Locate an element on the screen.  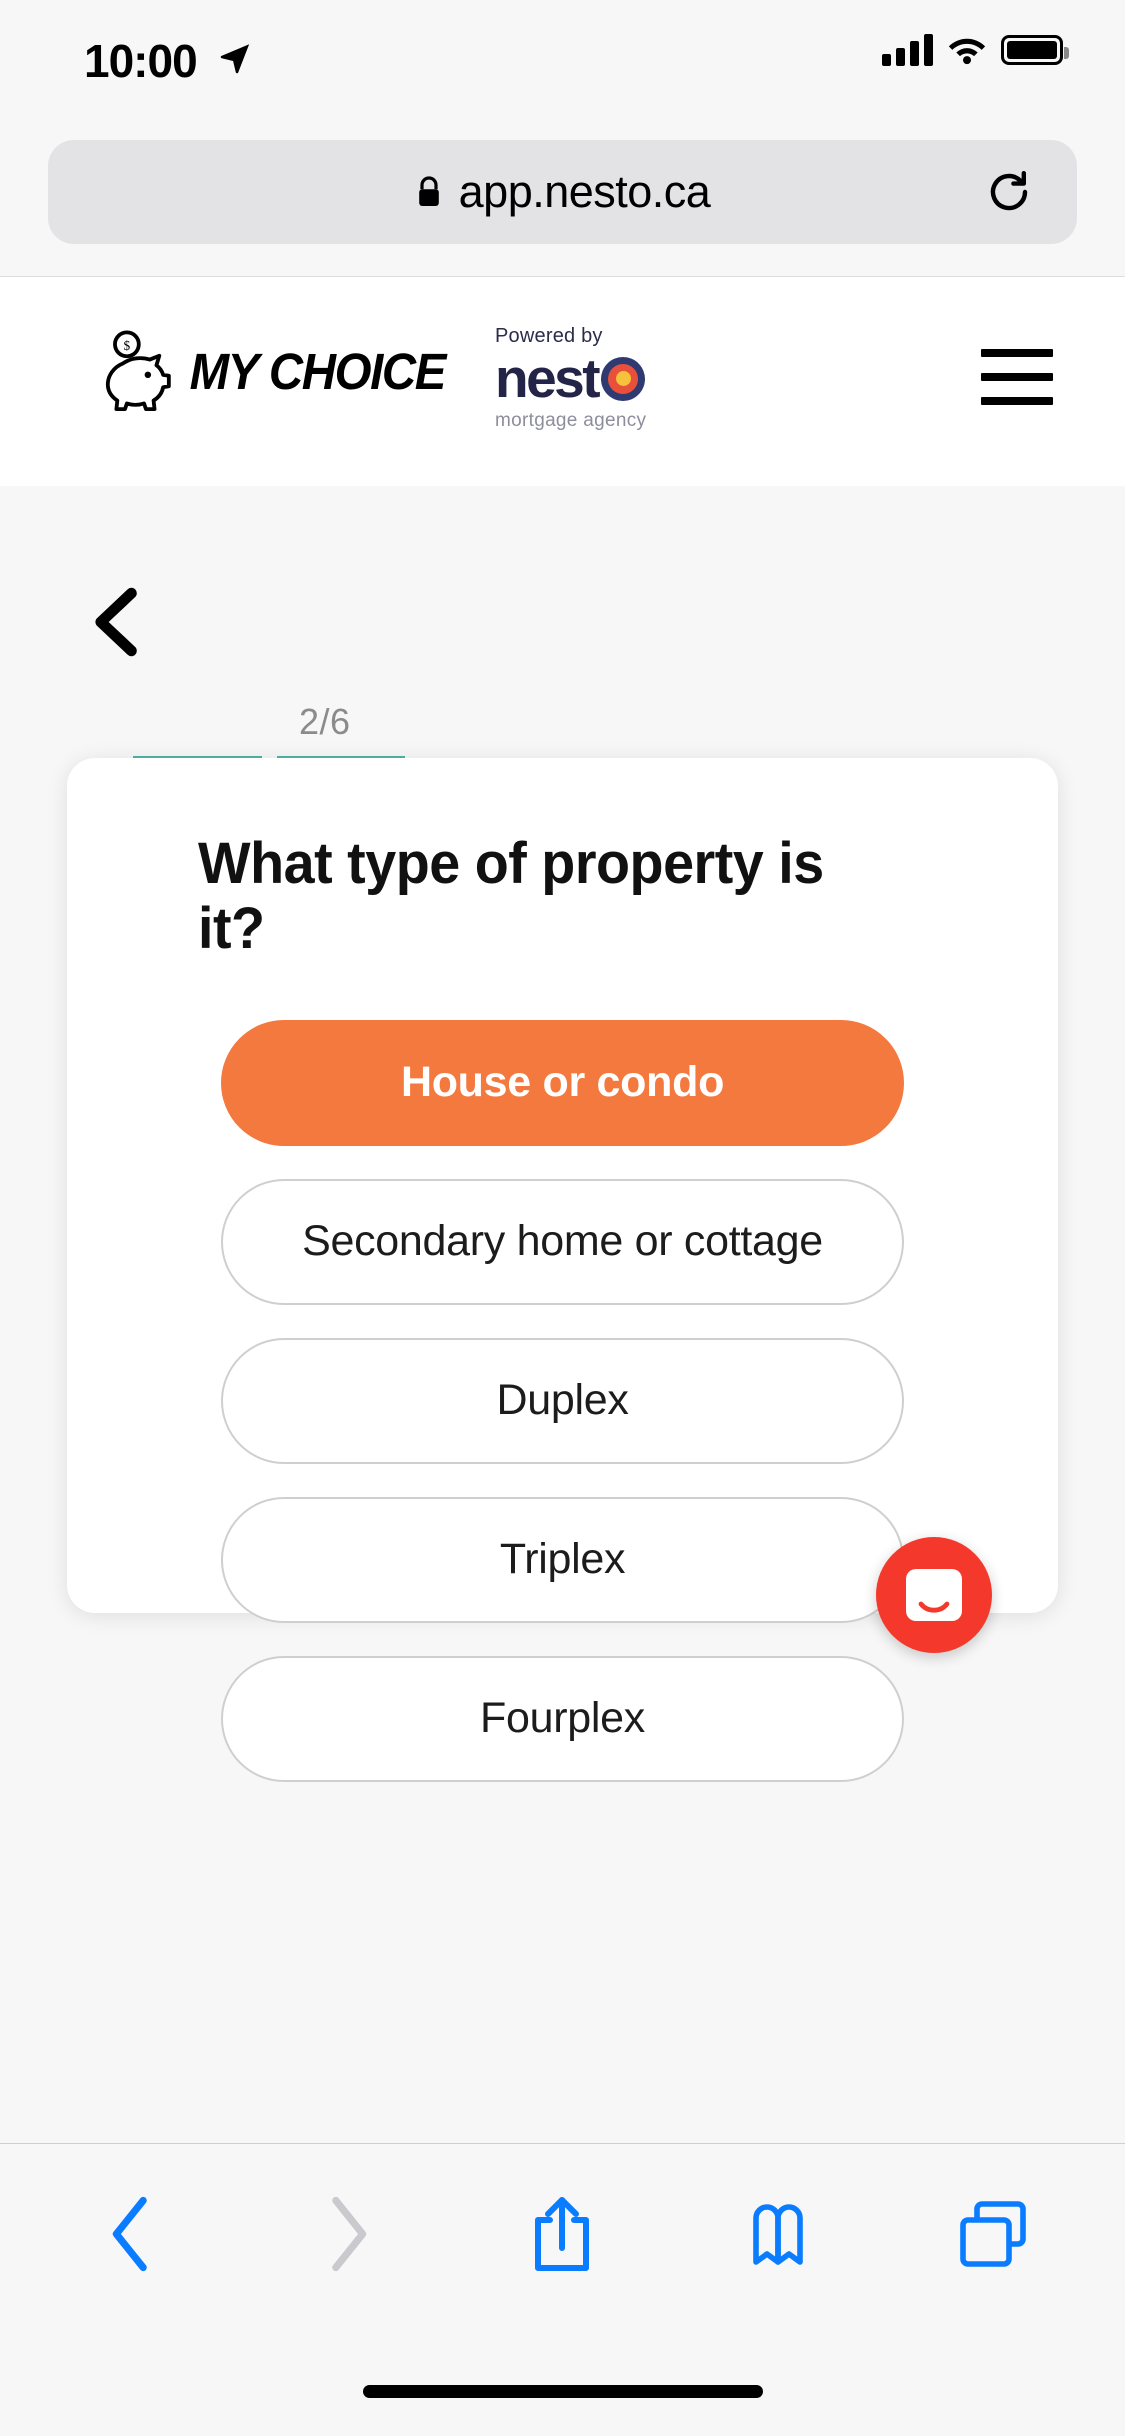
progress-label: 2/6 is located at coordinates (325, 721).